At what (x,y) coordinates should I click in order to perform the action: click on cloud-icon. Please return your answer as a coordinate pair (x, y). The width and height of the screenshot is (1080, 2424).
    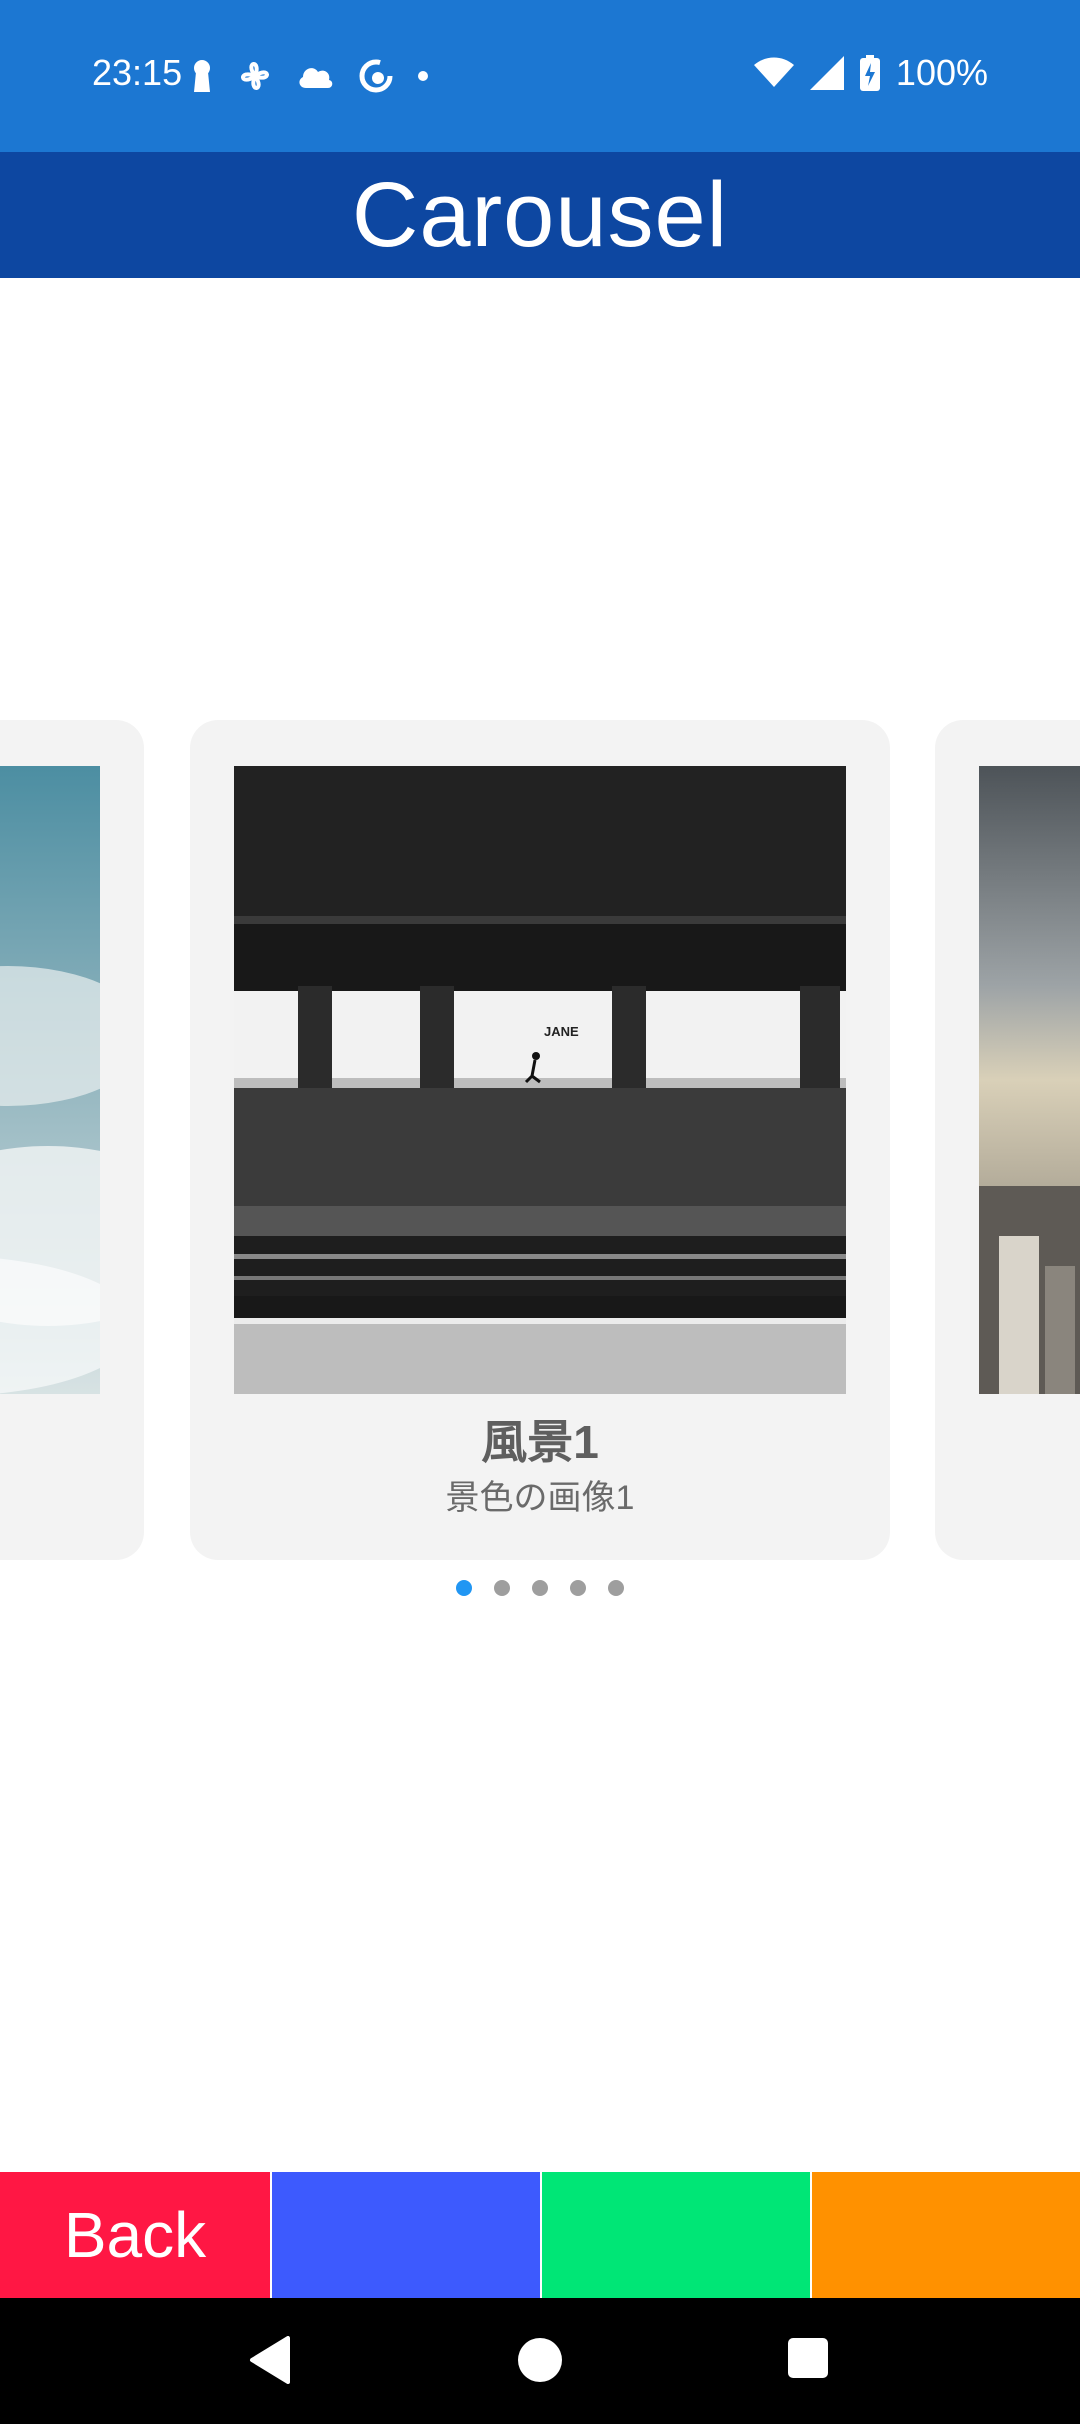
    Looking at the image, I should click on (316, 78).